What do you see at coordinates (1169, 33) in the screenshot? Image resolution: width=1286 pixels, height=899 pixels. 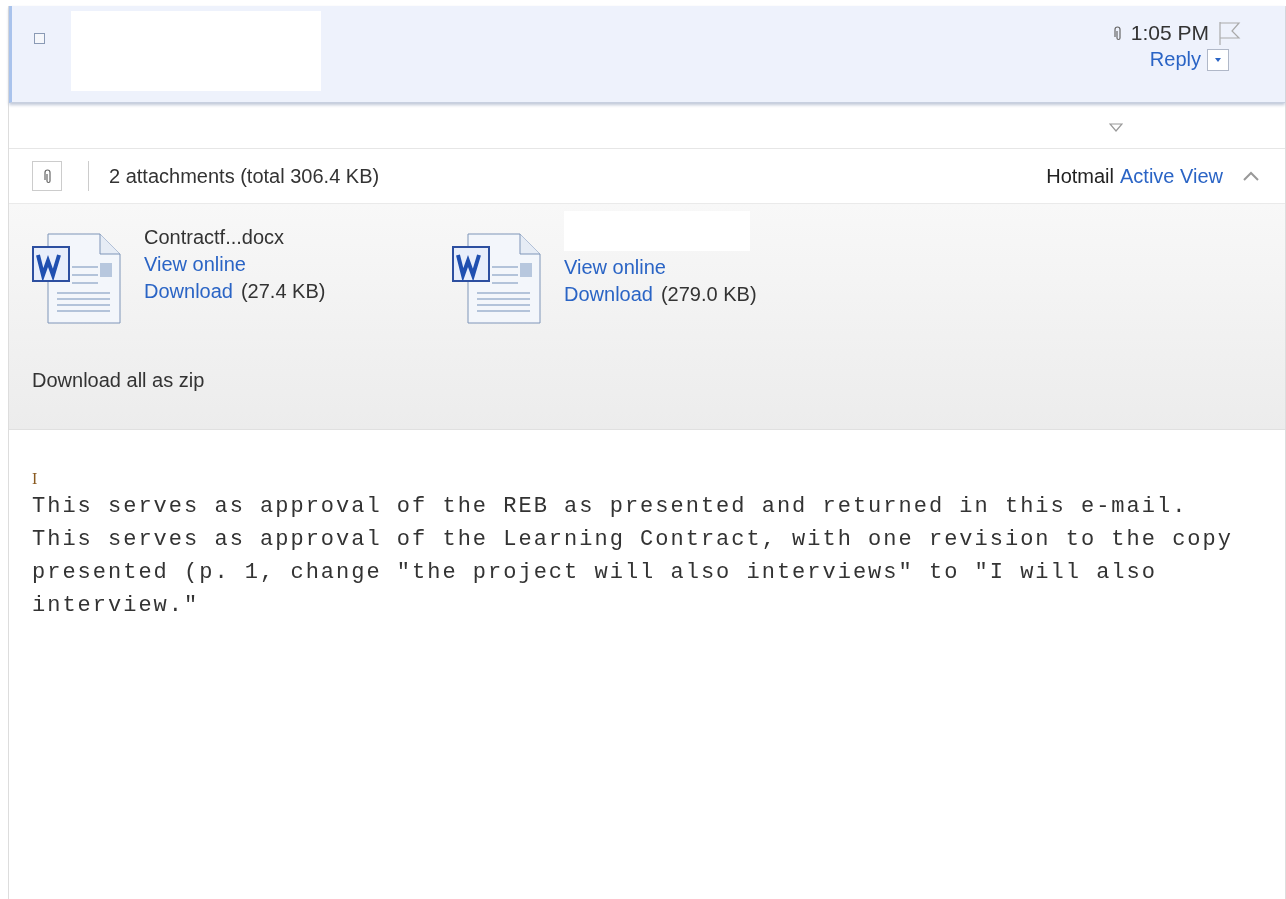 I see `received-time: 1:05 PM` at bounding box center [1169, 33].